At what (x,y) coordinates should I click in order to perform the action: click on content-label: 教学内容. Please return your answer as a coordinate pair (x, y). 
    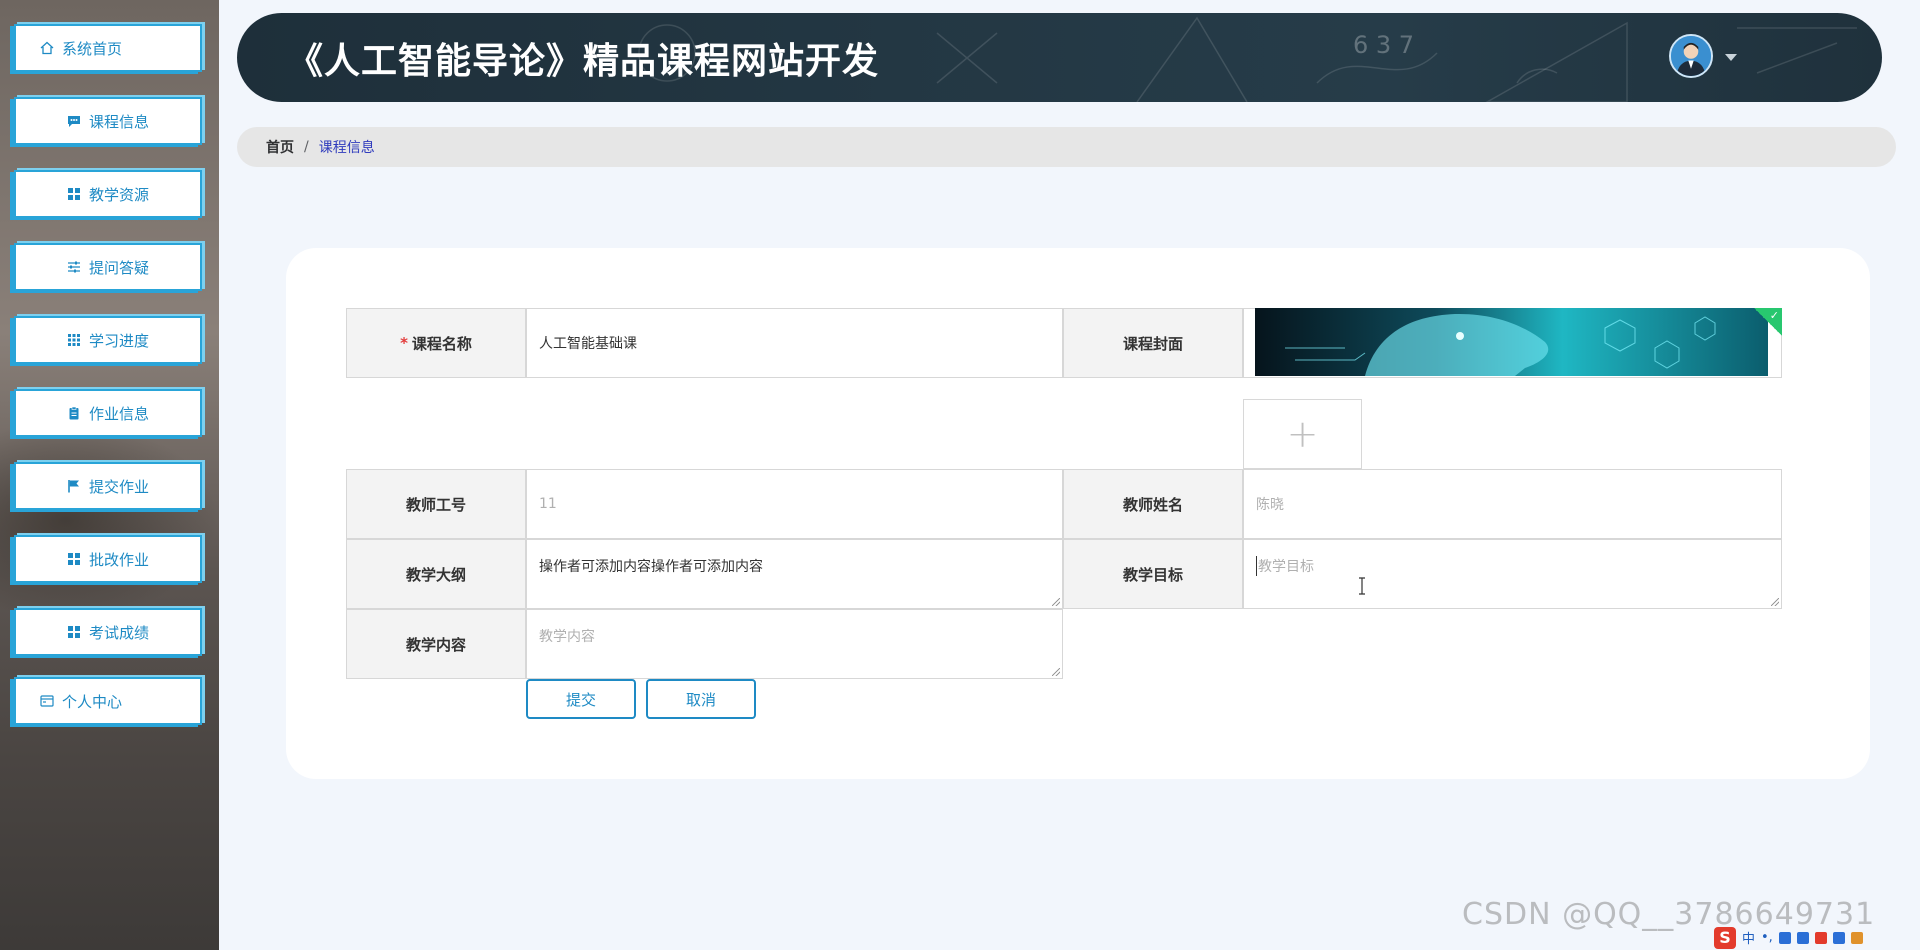
    Looking at the image, I should click on (436, 644).